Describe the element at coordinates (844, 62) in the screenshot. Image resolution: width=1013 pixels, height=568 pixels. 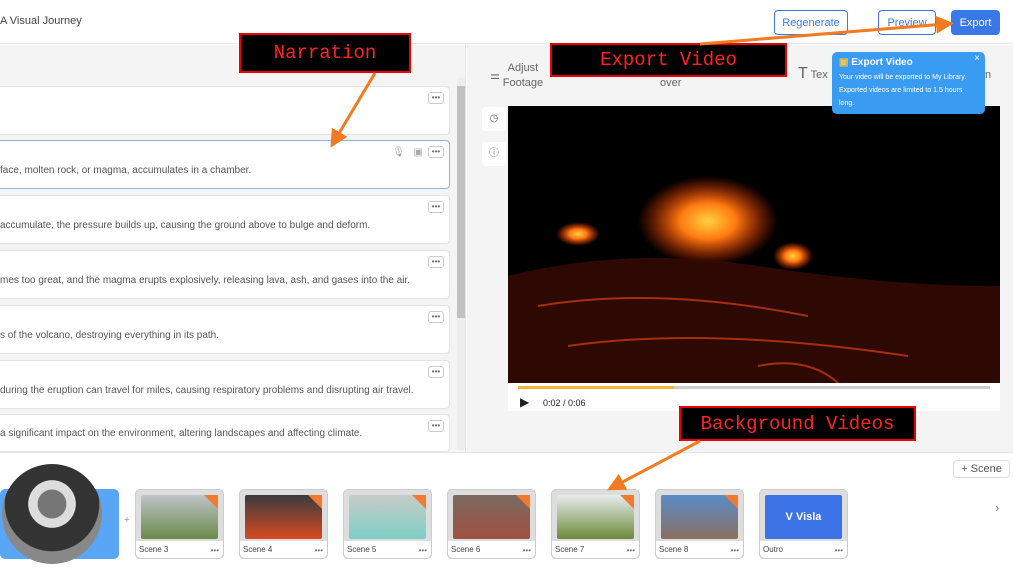
I see `lightbulb-icon: ▣` at that location.